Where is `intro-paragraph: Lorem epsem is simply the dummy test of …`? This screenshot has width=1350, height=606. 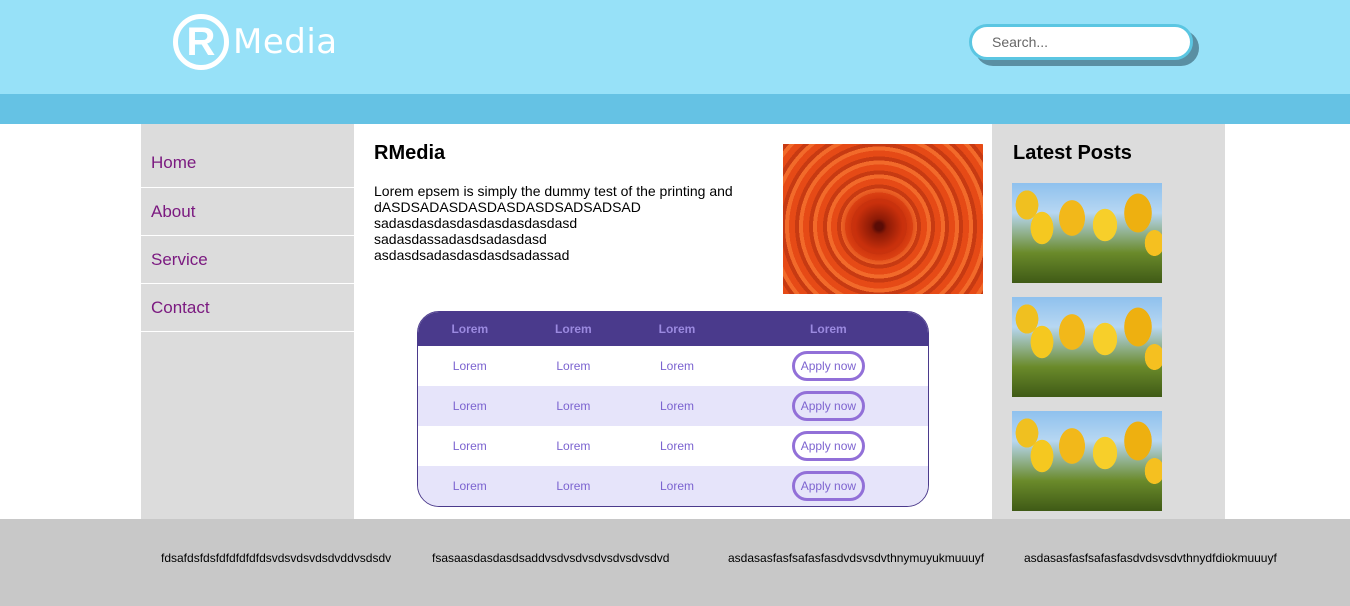
intro-paragraph: Lorem epsem is simply the dummy test of … is located at coordinates (564, 223).